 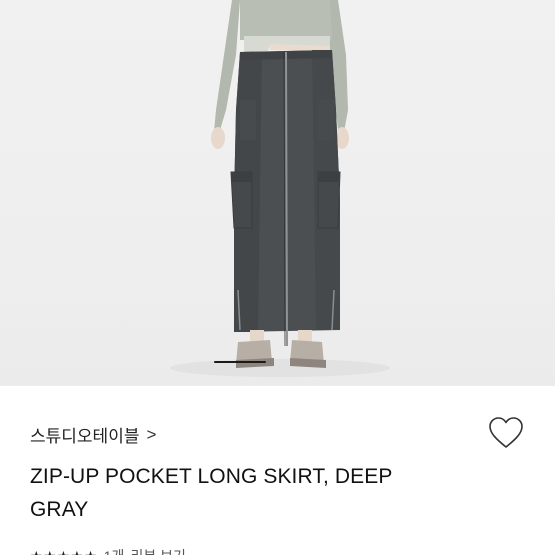 I want to click on rating-stars: ★★★★★, so click(x=64, y=551).